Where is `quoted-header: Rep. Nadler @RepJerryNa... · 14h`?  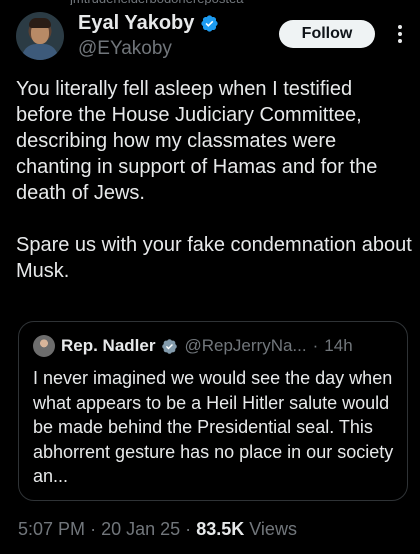
quoted-header: Rep. Nadler @RepJerryNa... · 14h is located at coordinates (193, 346).